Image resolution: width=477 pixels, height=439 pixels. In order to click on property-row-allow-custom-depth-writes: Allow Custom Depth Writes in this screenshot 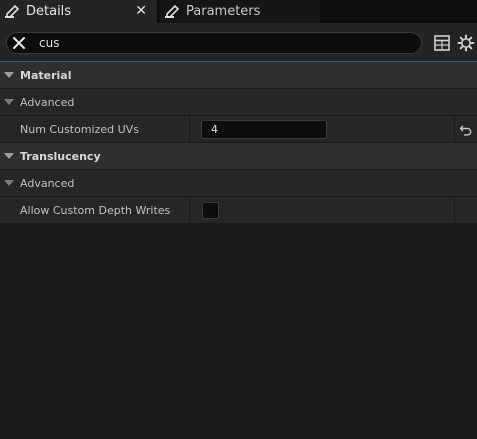, I will do `click(238, 210)`.